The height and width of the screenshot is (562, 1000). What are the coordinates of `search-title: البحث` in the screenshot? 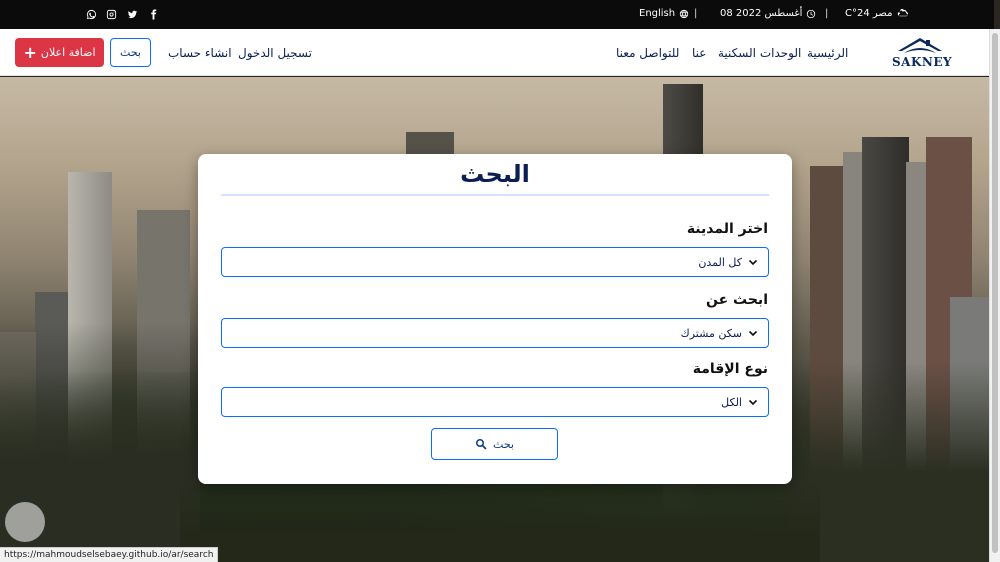 It's located at (495, 174).